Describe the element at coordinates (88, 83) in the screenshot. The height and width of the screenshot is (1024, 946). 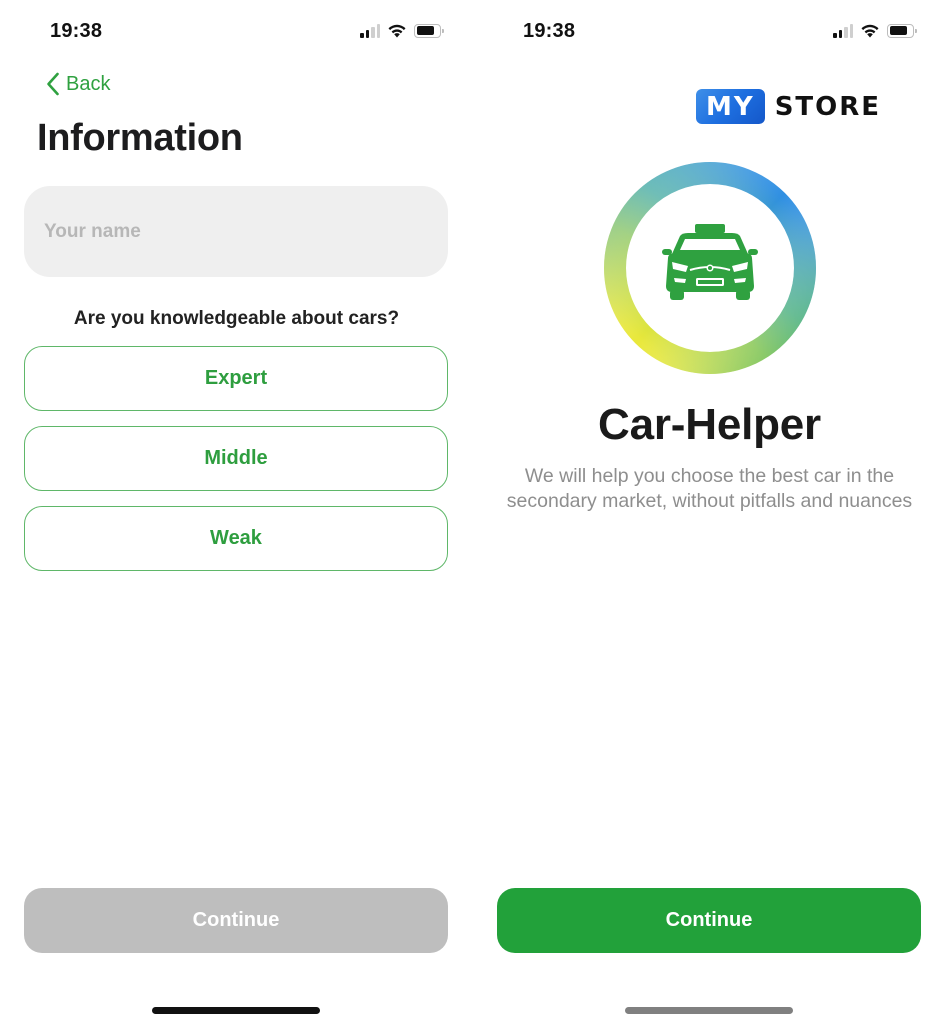
I see `back-label: Back` at that location.